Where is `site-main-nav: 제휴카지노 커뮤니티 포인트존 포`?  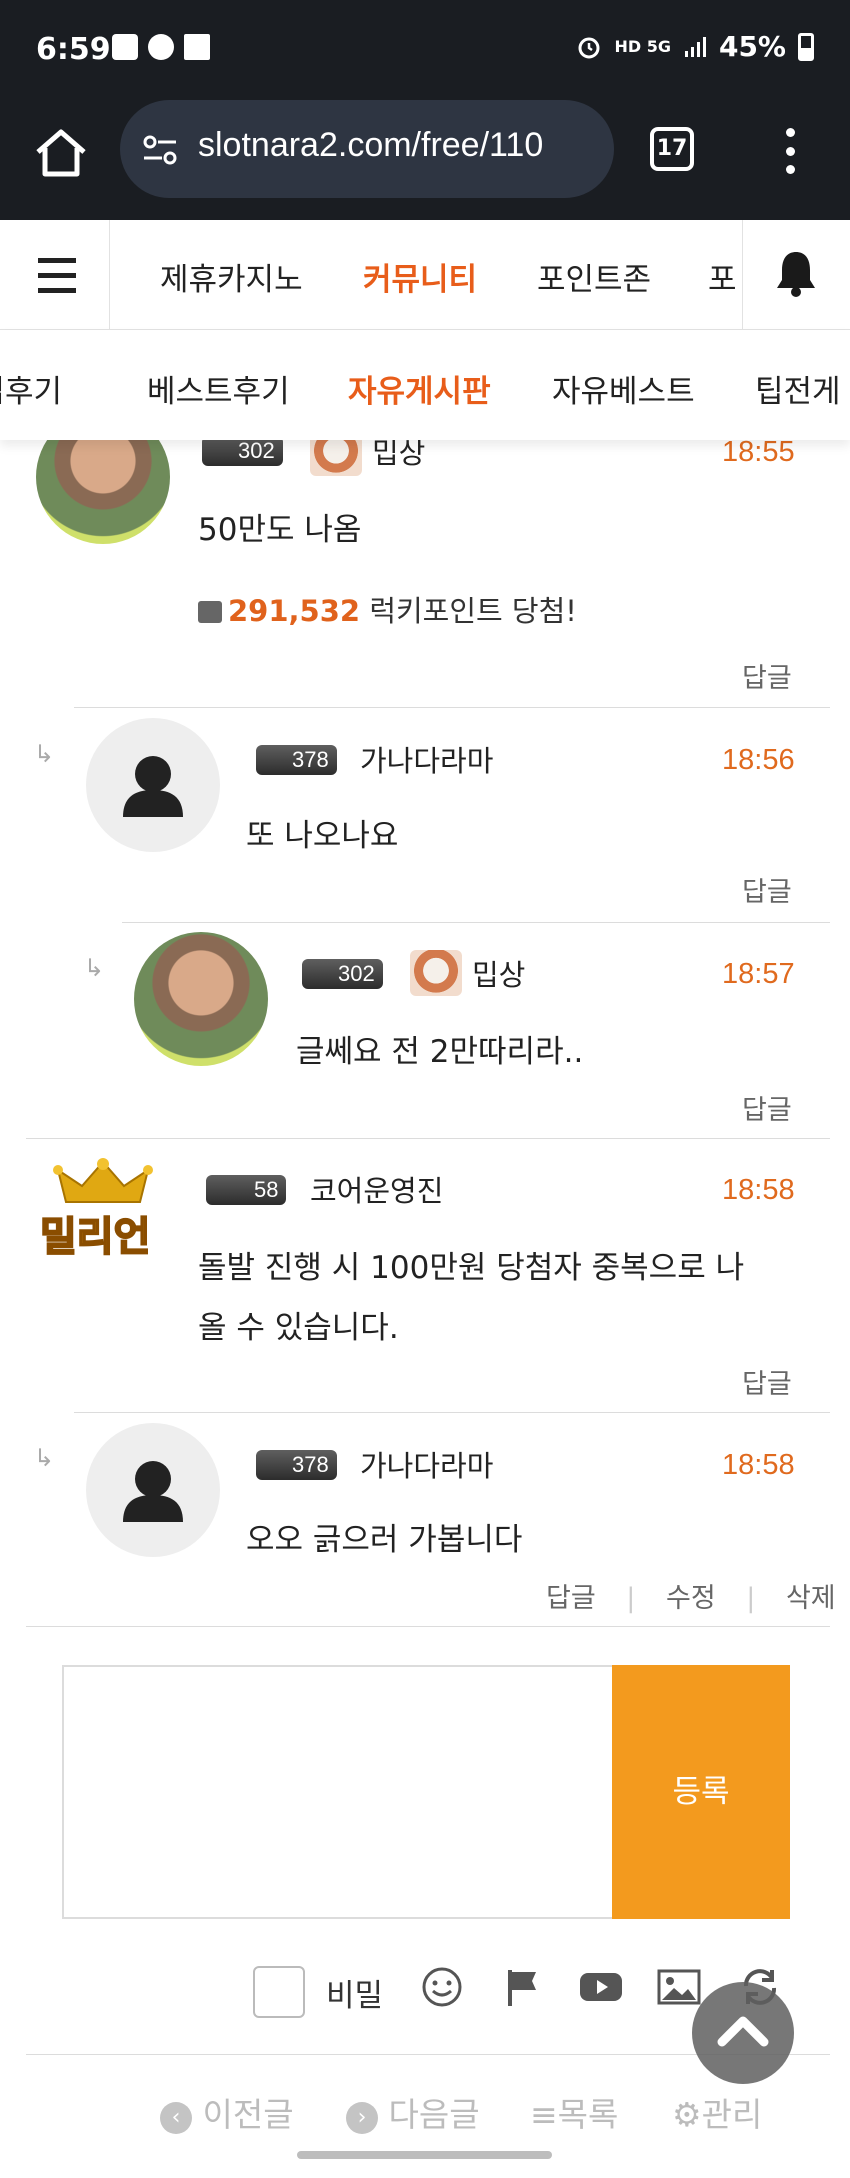
site-main-nav: 제휴카지노 커뮤니티 포인트존 포 is located at coordinates (425, 275).